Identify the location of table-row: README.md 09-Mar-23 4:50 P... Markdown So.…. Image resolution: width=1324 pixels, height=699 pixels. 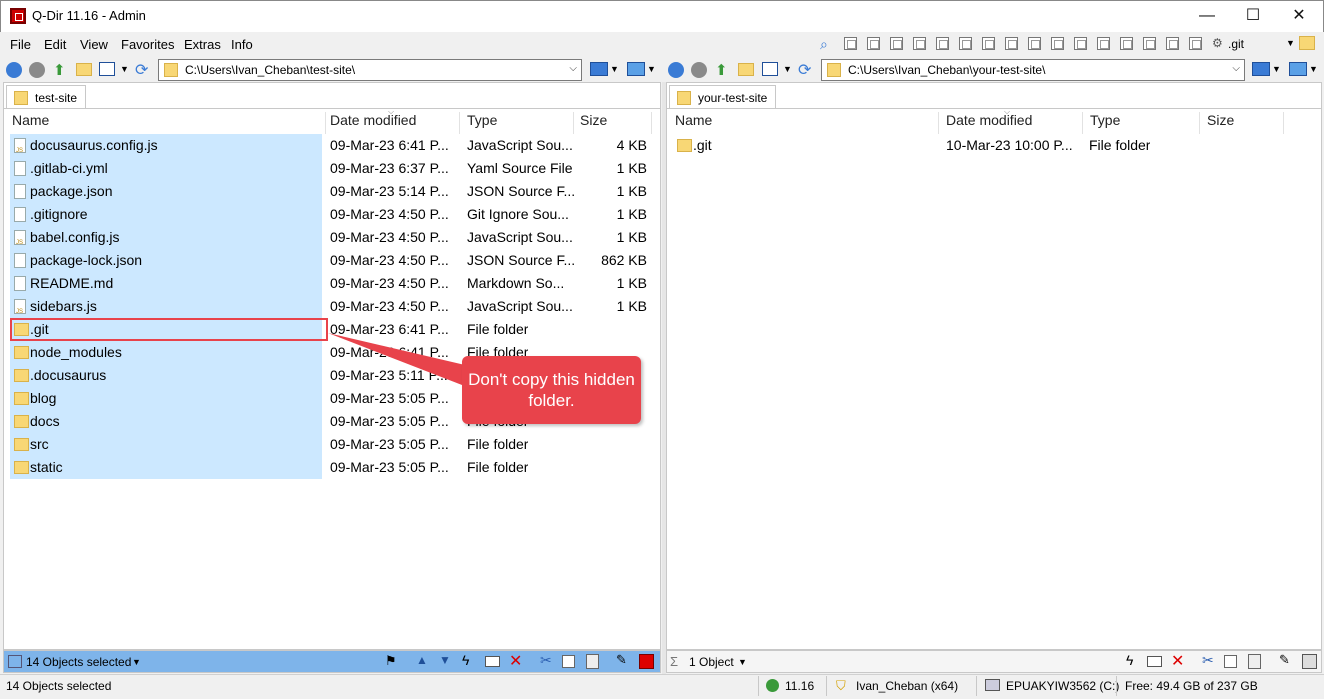
(329, 283).